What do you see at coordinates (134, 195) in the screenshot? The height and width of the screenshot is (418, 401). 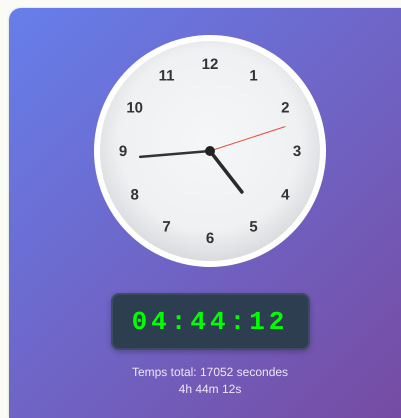 I see `clock-number: 8` at bounding box center [134, 195].